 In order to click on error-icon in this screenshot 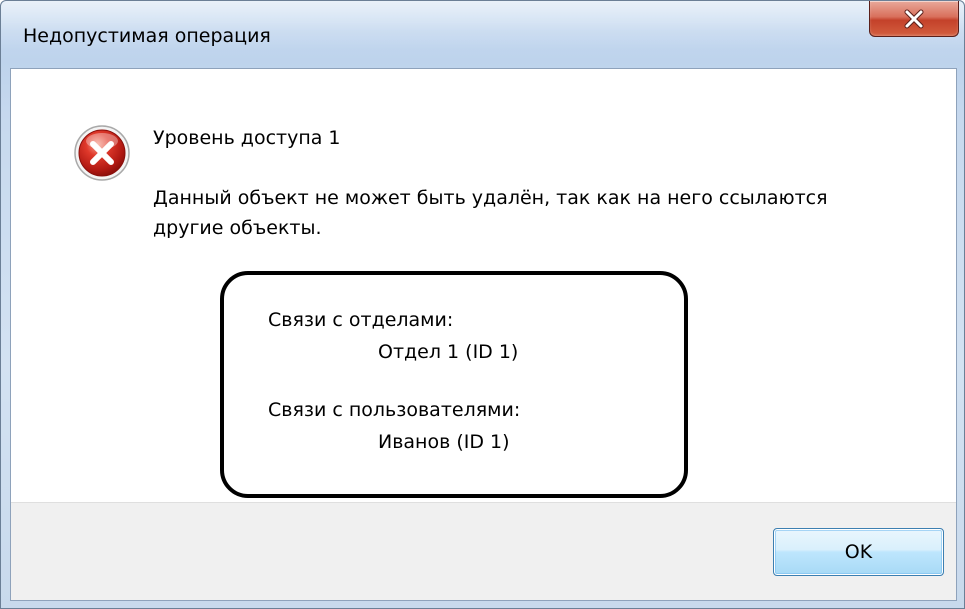, I will do `click(102, 155)`.